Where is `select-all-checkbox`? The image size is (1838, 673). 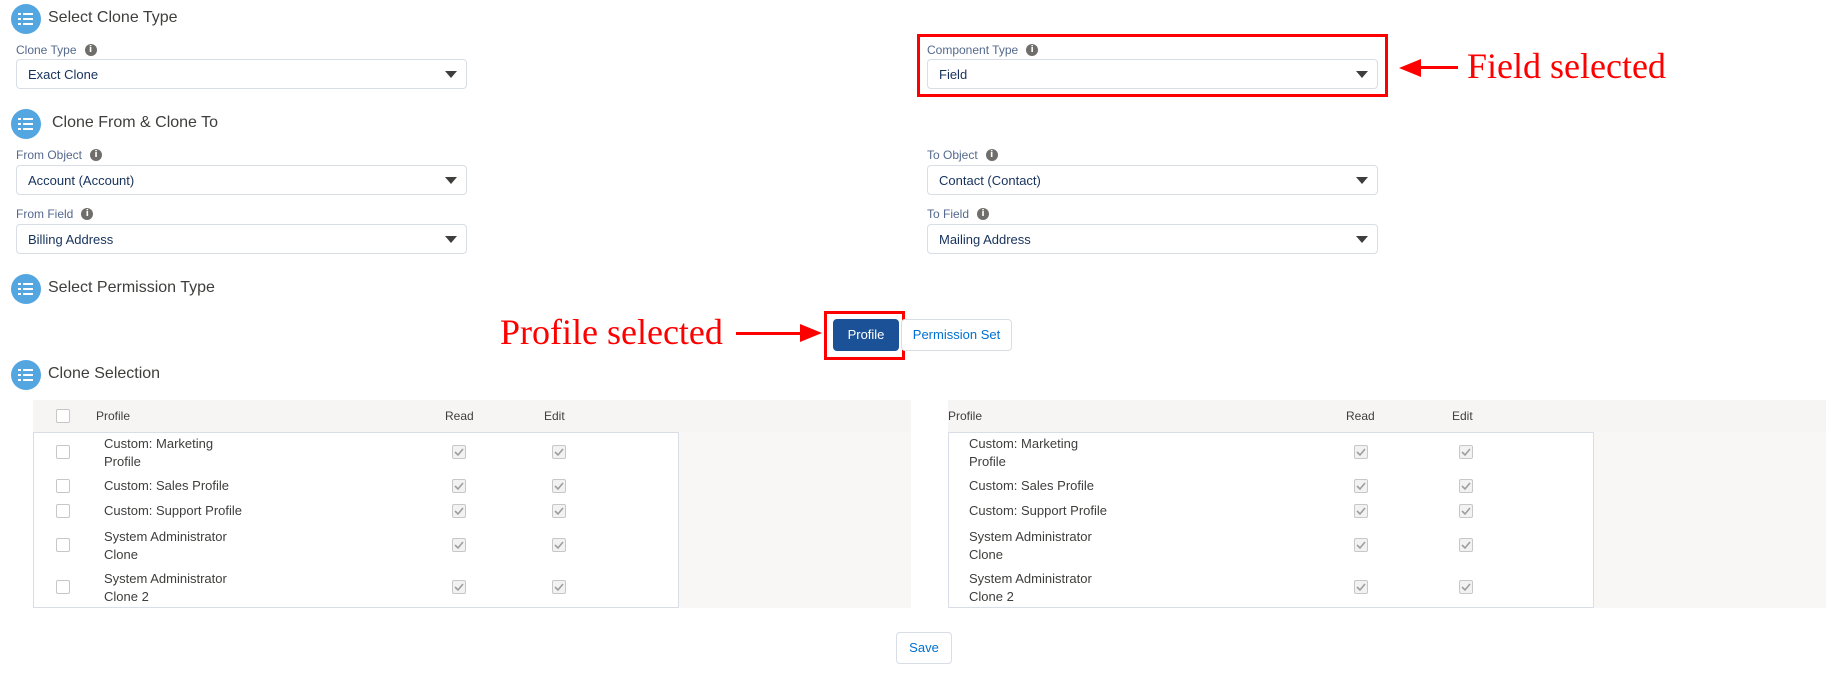 select-all-checkbox is located at coordinates (63, 416).